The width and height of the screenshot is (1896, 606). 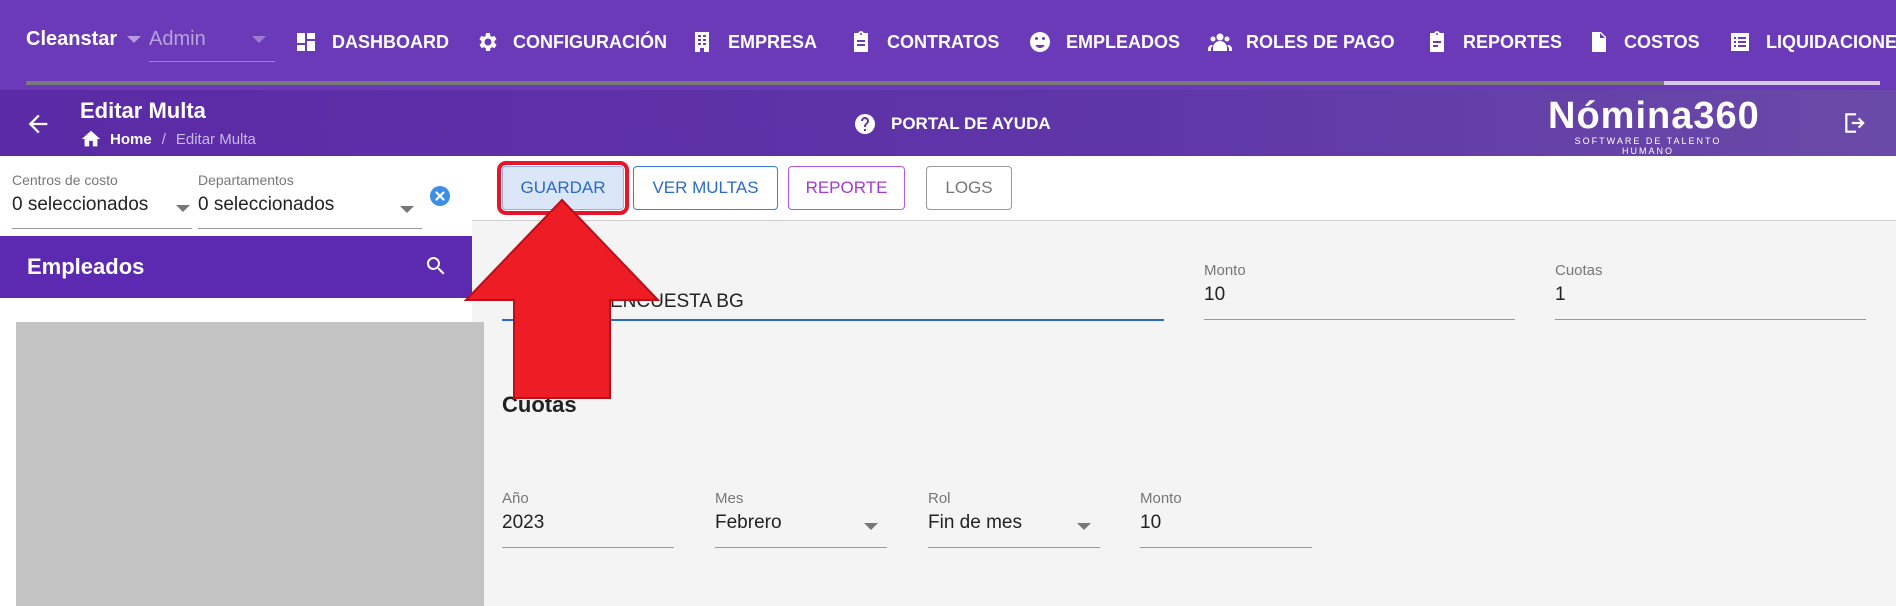 I want to click on installments-field: Cuotas 1, so click(x=1579, y=284).